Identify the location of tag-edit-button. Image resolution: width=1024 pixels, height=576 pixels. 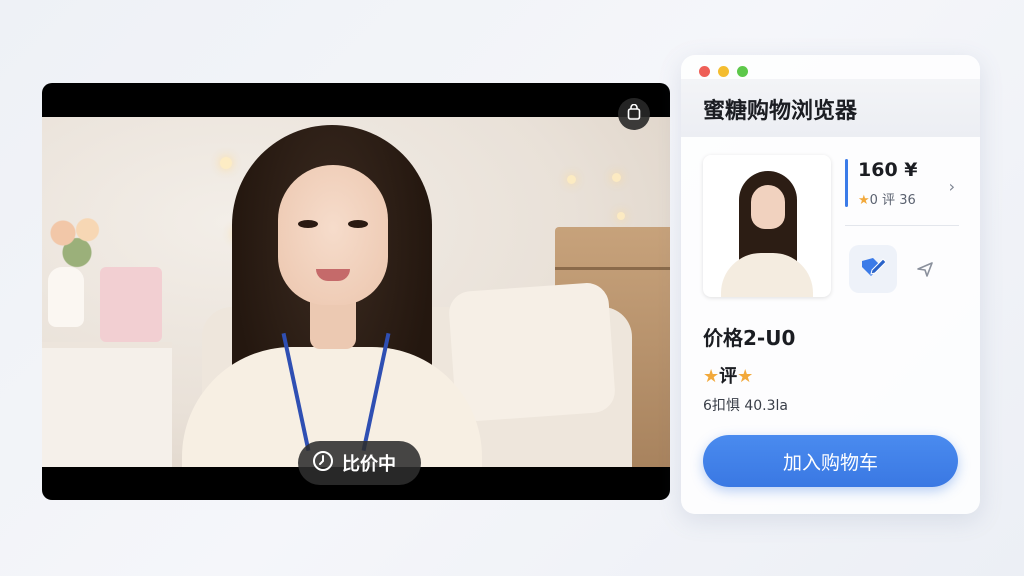
(873, 269).